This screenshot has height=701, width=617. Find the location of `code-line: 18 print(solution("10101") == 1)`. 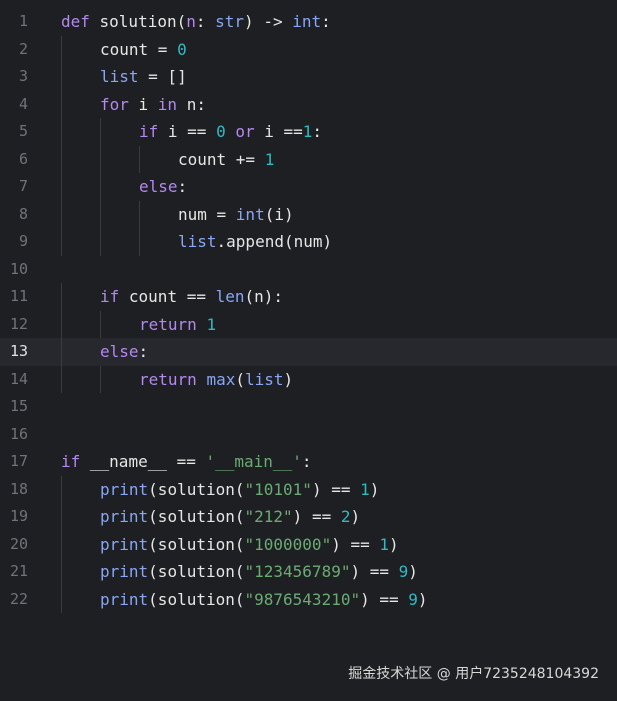

code-line: 18 print(solution("10101") == 1) is located at coordinates (308, 489).